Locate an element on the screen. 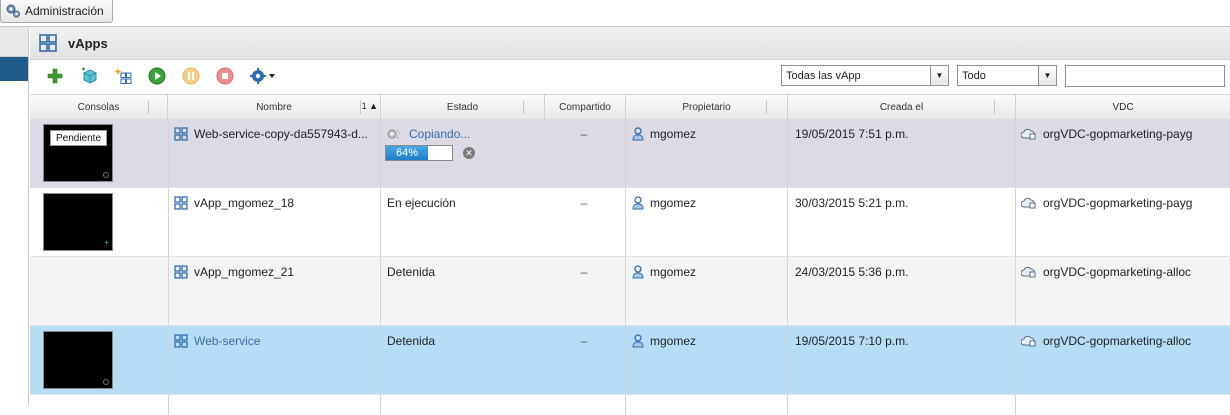 This screenshot has width=1230, height=415. stop-icon is located at coordinates (225, 76).